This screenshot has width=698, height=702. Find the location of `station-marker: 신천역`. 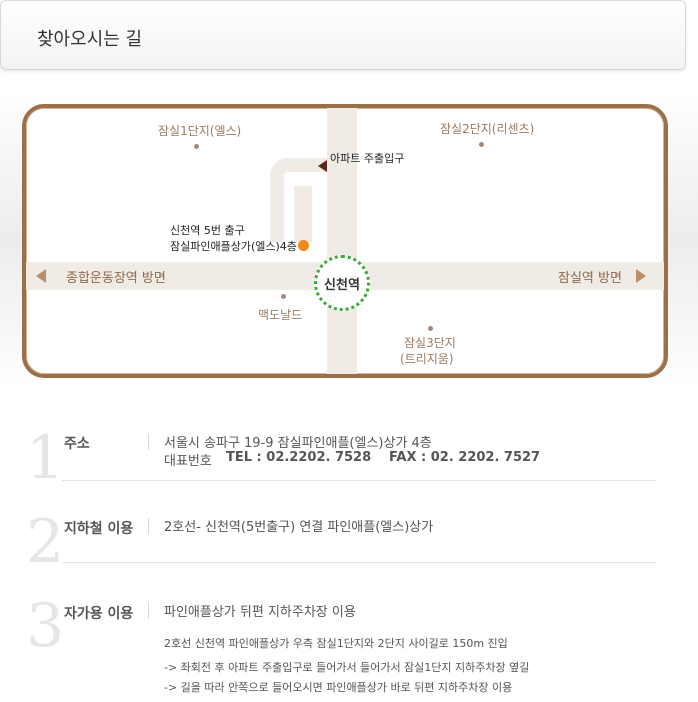

station-marker: 신천역 is located at coordinates (342, 283).